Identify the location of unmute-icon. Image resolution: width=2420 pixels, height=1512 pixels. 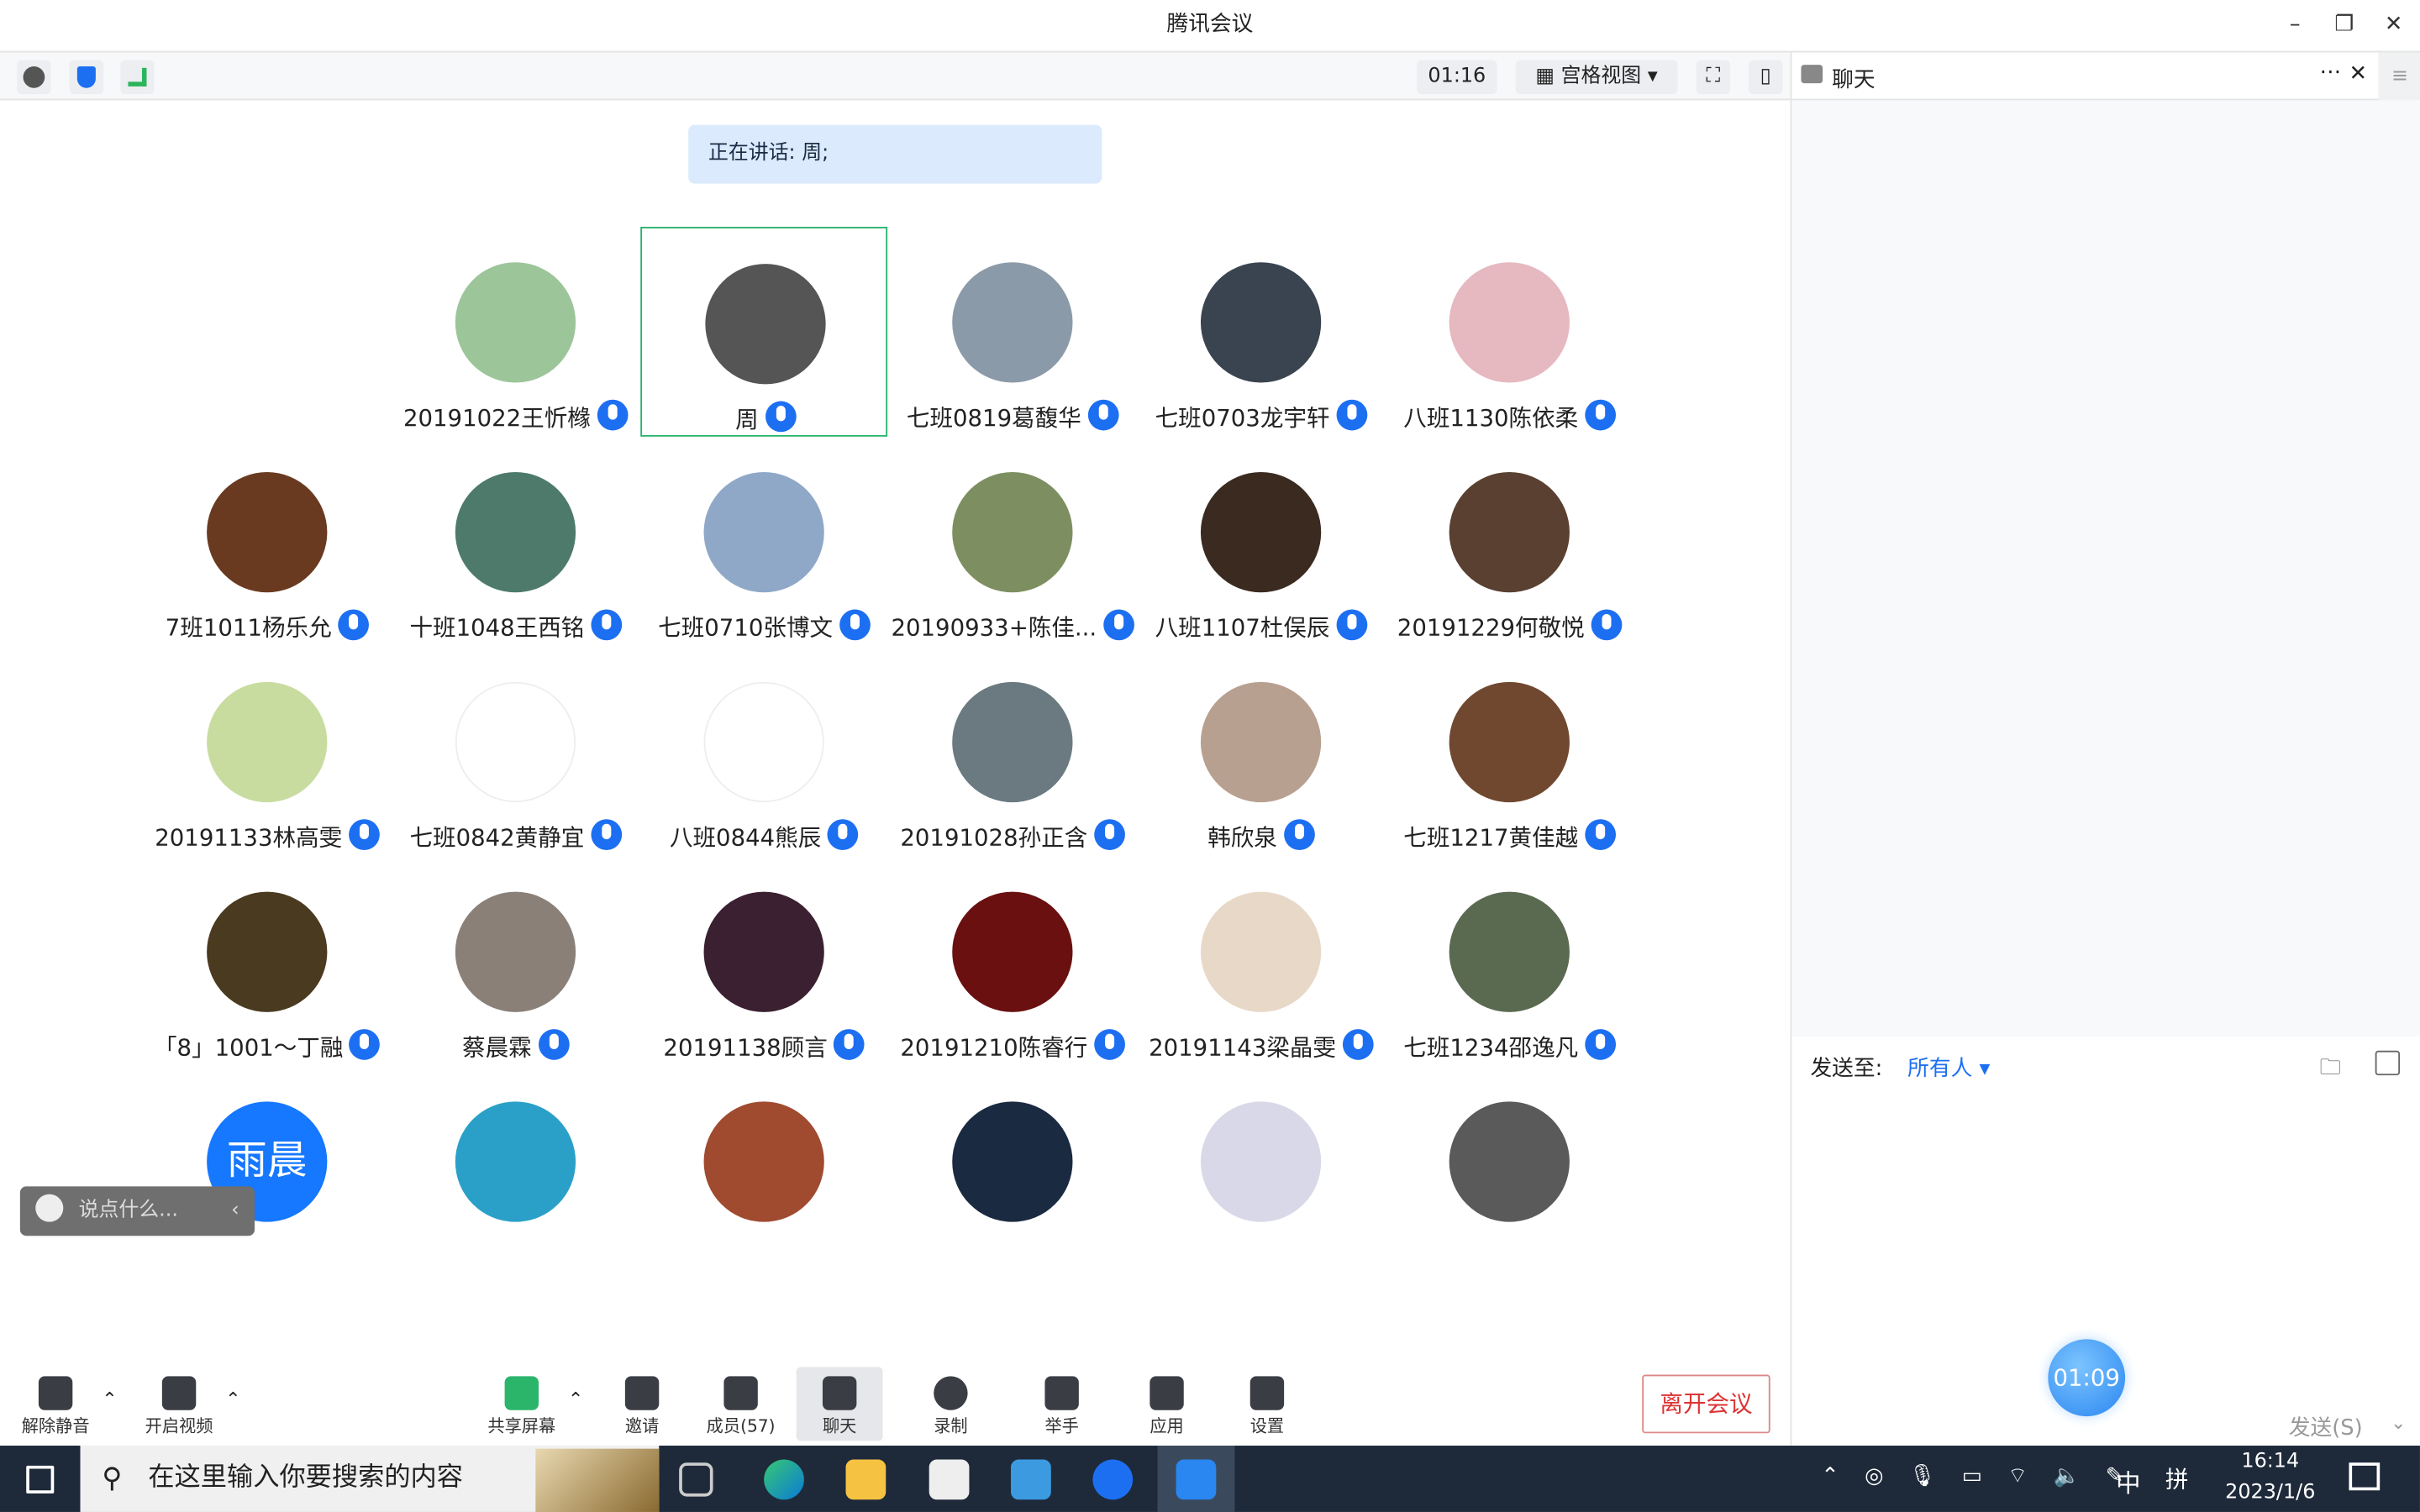
(55, 1393).